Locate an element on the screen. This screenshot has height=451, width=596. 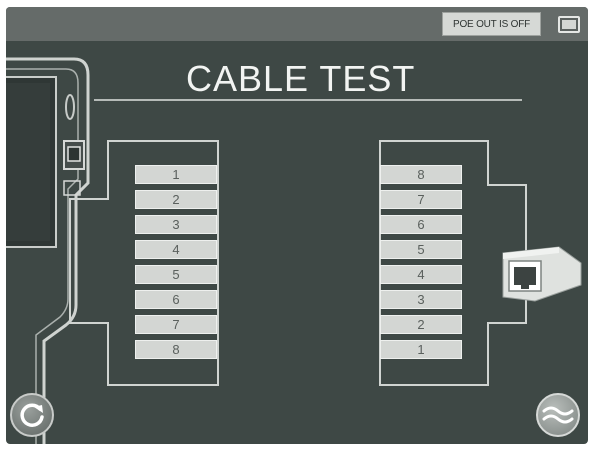
page-title: CABLE TEST is located at coordinates (301, 78).